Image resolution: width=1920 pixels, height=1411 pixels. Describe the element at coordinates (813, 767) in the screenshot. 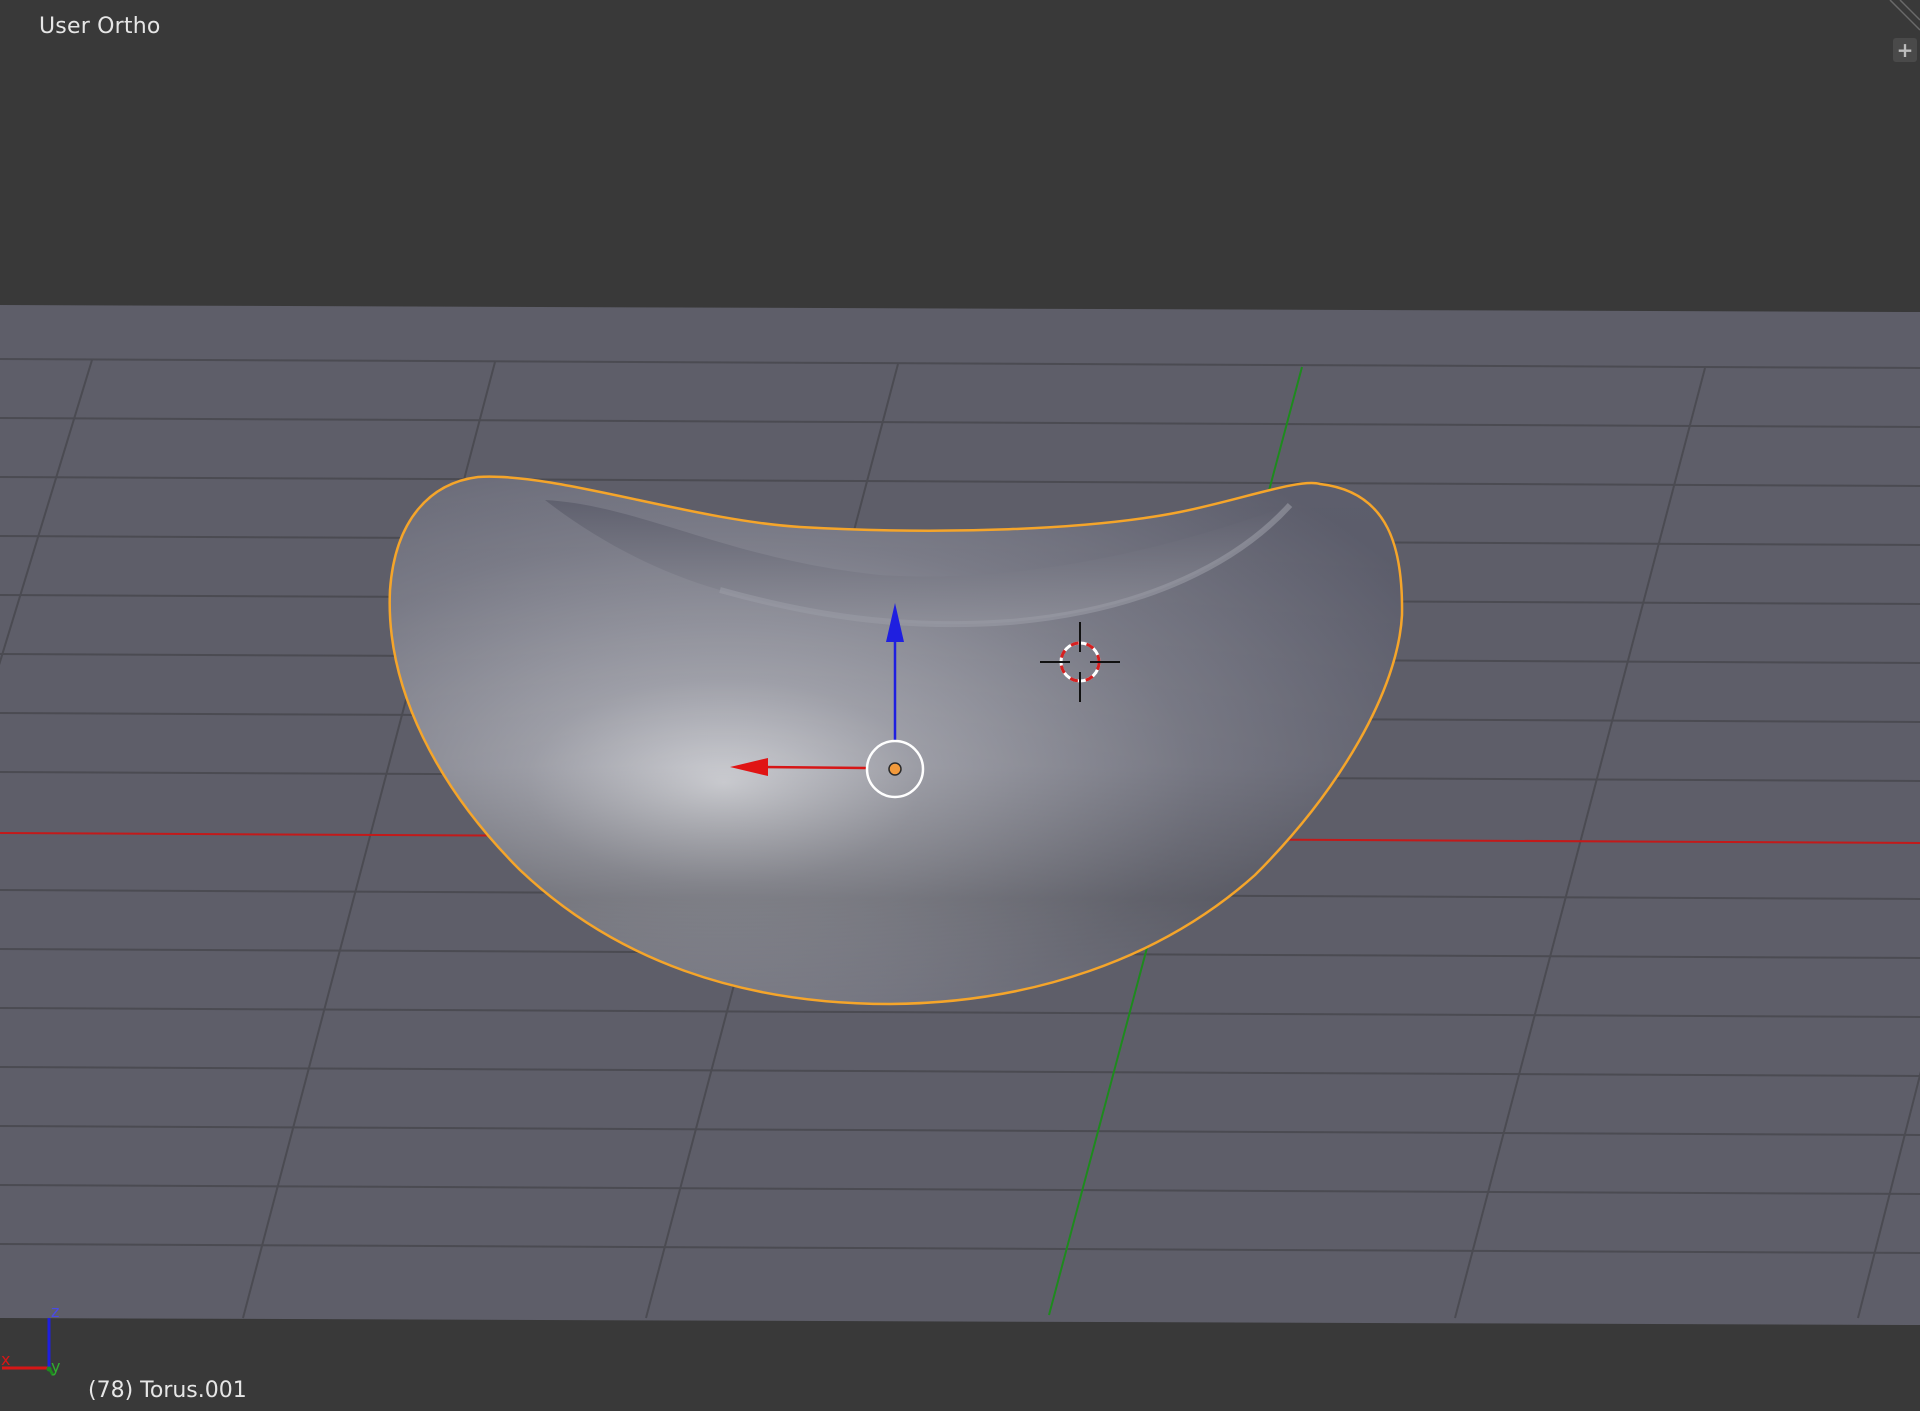

I see `manipulator-x-axis` at that location.